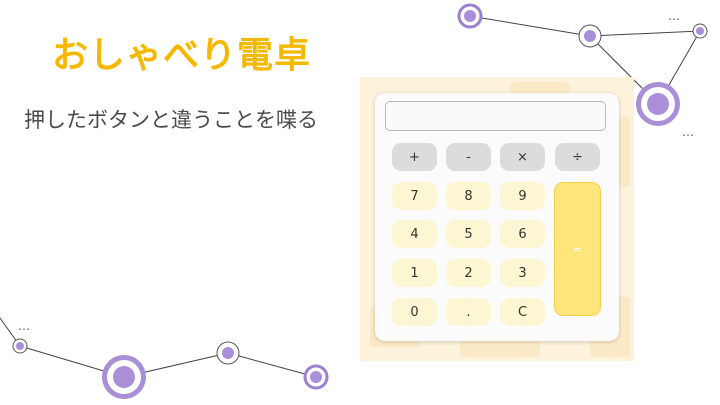 This screenshot has width=720, height=405. I want to click on digit-7-button: 7, so click(414, 196).